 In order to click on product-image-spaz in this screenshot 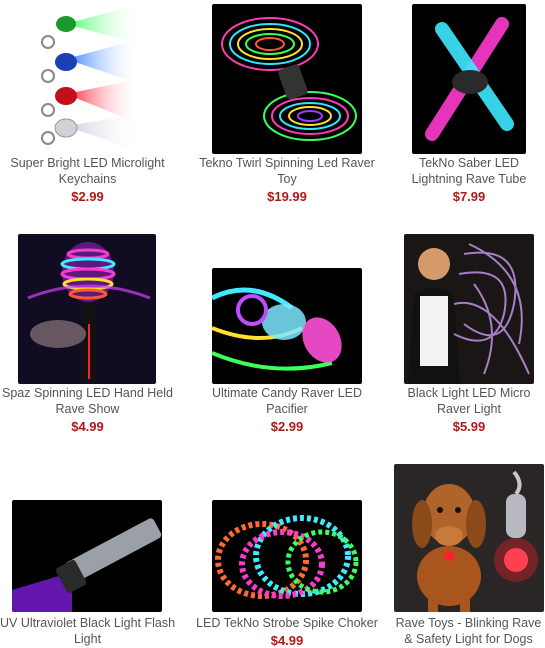, I will do `click(87, 309)`.